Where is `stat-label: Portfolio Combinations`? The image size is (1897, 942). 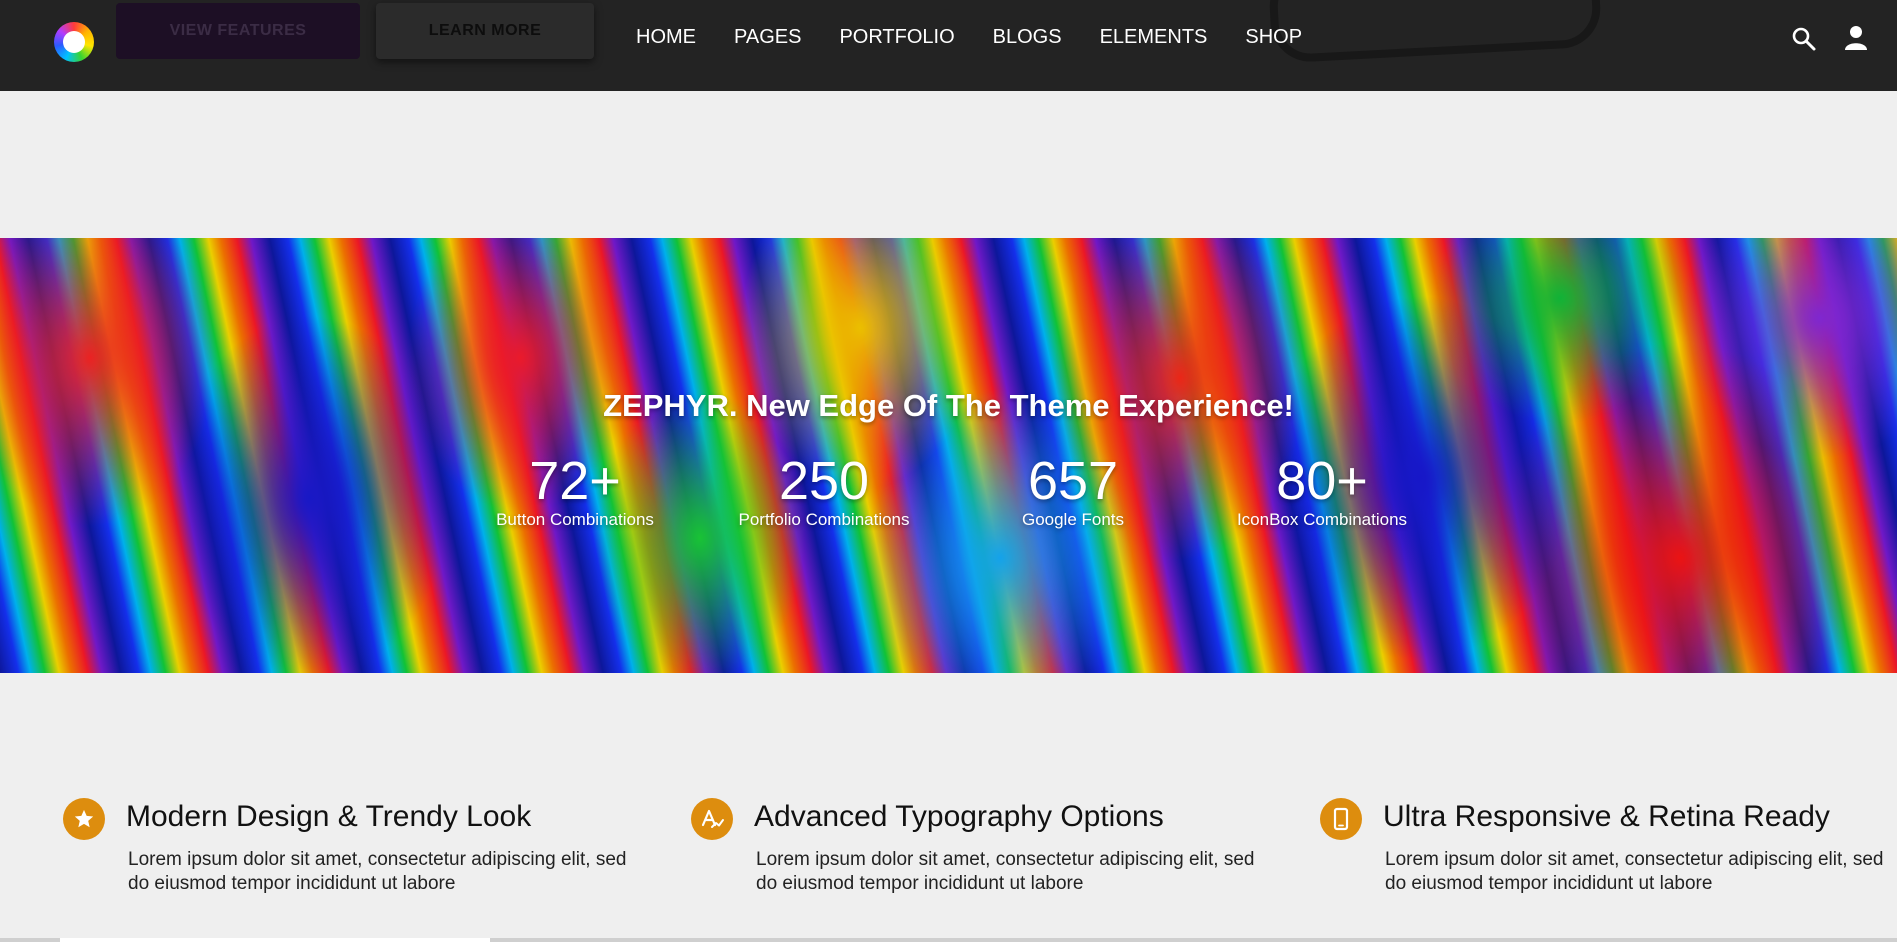 stat-label: Portfolio Combinations is located at coordinates (824, 519).